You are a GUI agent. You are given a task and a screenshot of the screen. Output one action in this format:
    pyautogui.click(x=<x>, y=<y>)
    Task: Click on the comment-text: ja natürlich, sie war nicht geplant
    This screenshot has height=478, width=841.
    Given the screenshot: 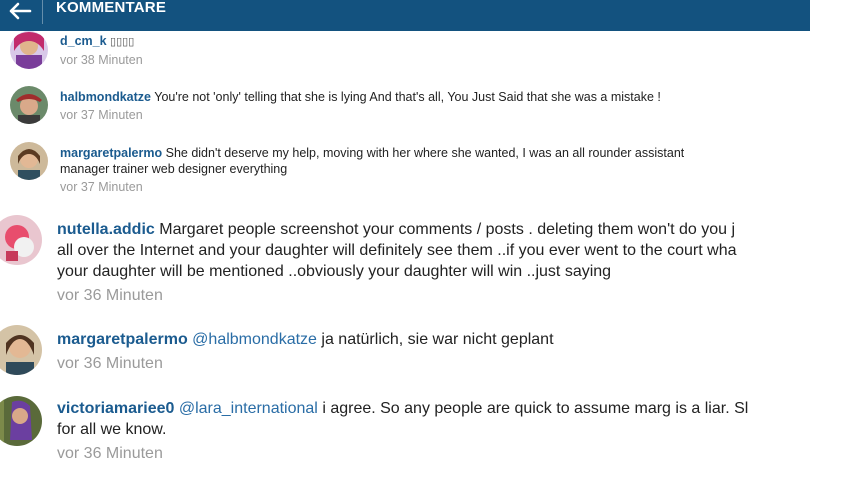 What is the action you would take?
    pyautogui.click(x=437, y=339)
    